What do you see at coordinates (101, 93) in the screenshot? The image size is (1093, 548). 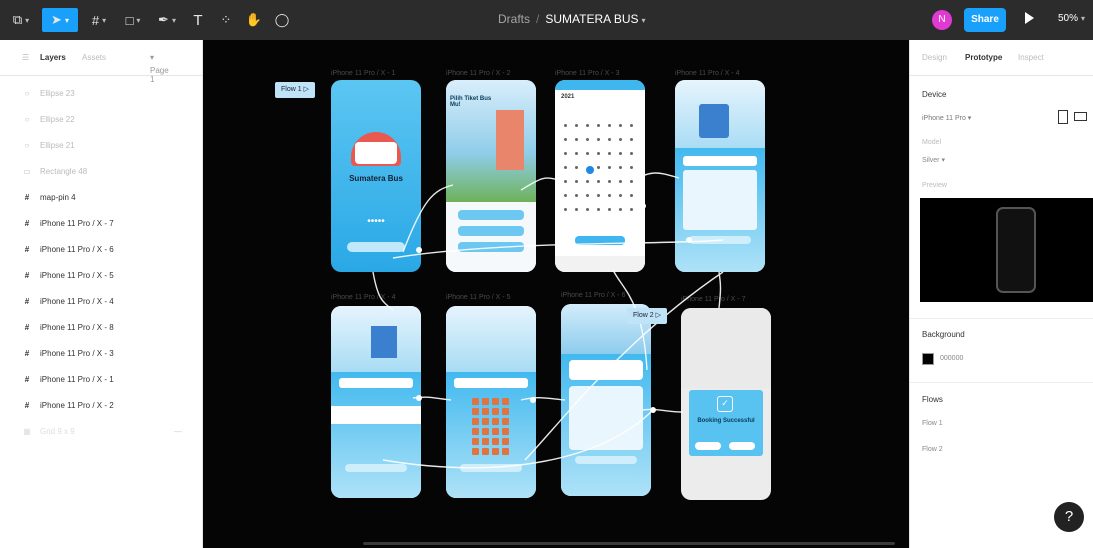 I see `layer-row: ○ Ellipse 23` at bounding box center [101, 93].